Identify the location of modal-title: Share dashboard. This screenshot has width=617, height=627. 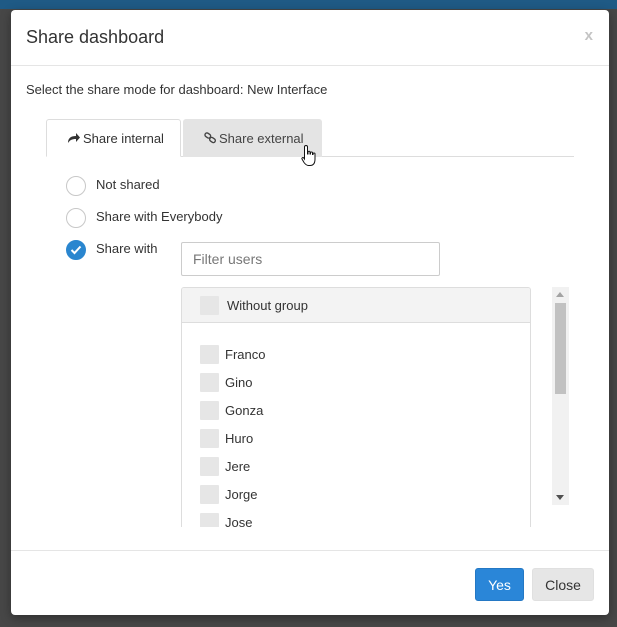
(95, 37).